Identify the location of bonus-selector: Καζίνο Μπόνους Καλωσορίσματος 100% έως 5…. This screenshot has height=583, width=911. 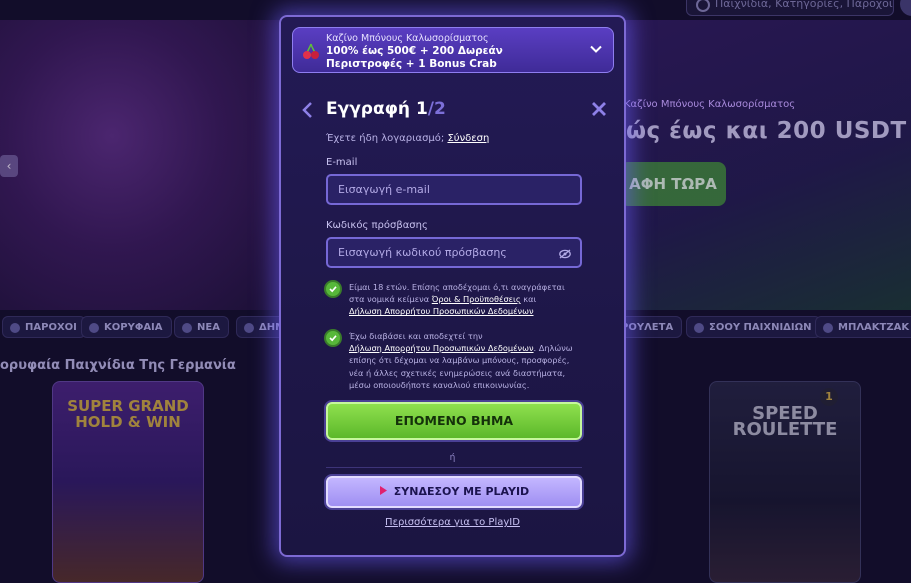
(453, 50).